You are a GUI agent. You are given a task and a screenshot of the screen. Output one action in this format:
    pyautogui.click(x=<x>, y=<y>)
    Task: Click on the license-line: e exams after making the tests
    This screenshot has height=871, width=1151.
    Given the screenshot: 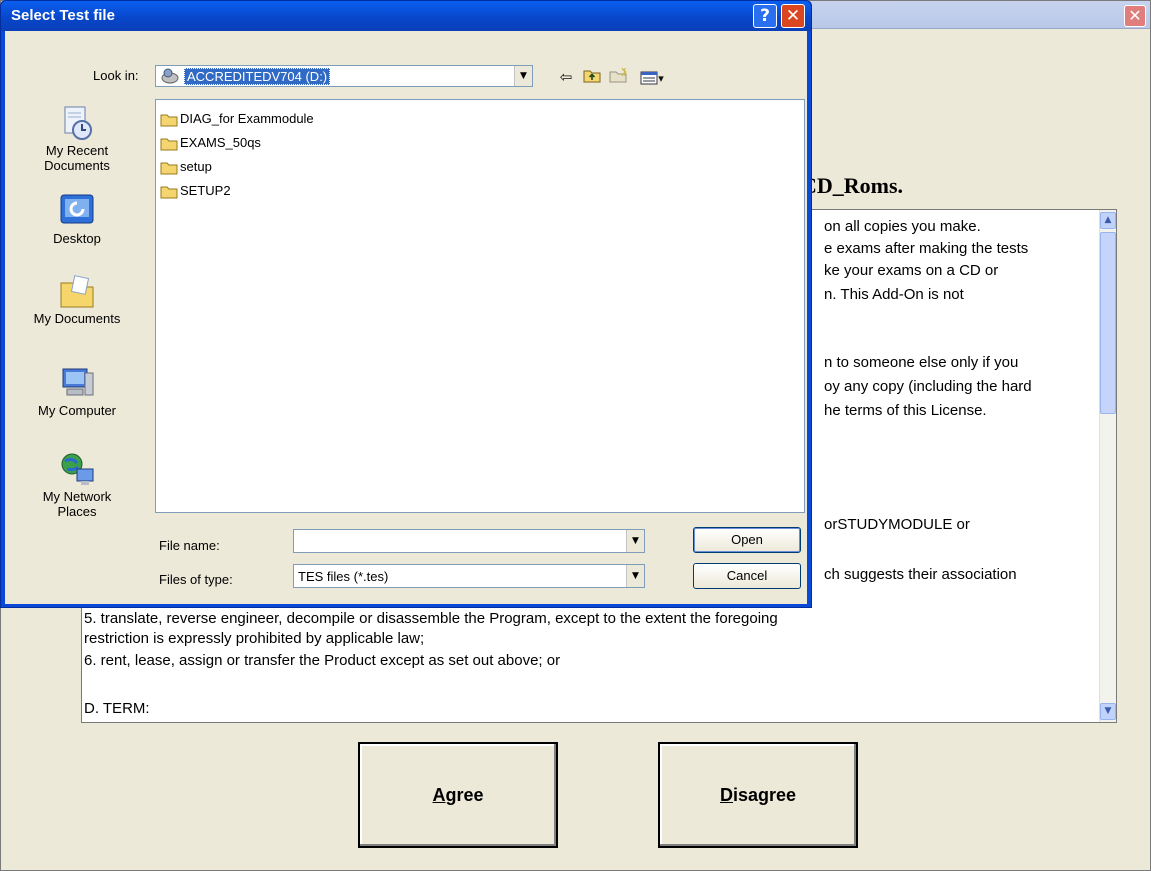 What is the action you would take?
    pyautogui.click(x=926, y=248)
    